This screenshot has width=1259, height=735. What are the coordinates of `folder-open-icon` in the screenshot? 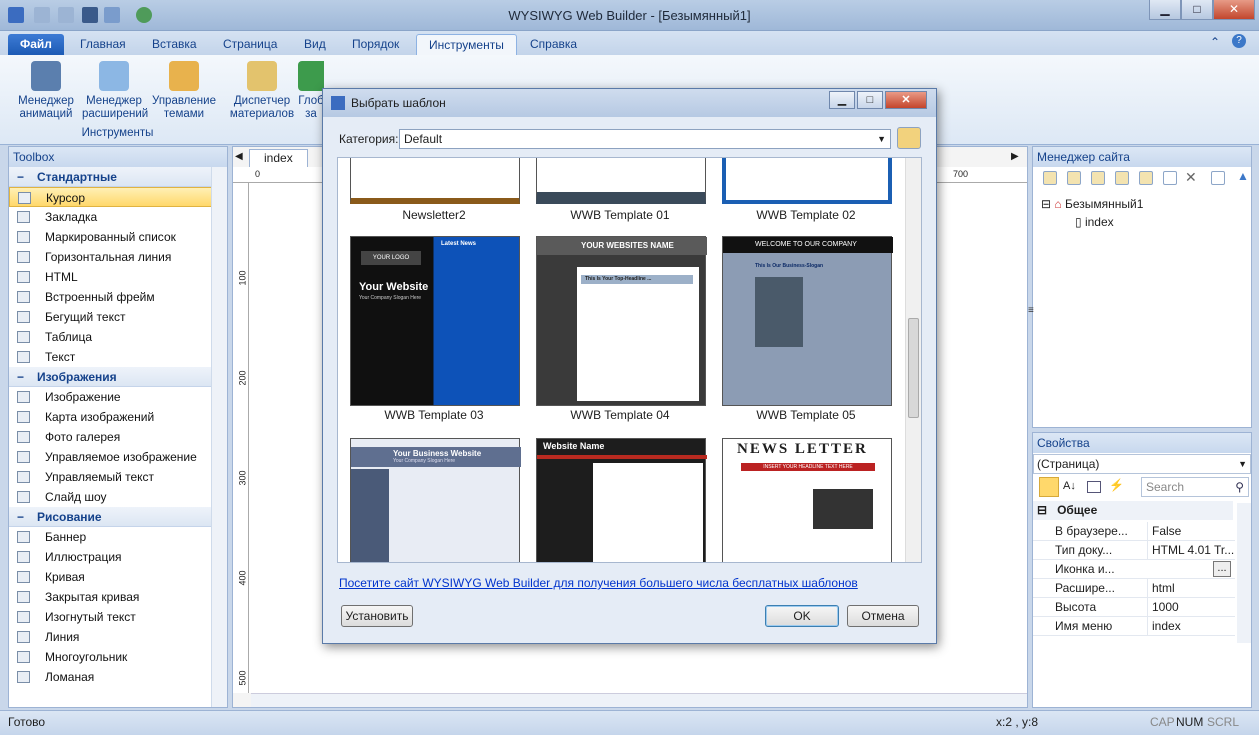 It's located at (909, 138).